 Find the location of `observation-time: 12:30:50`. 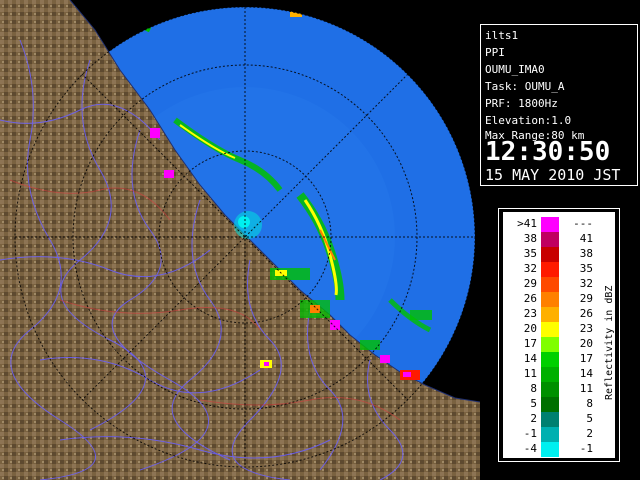

observation-time: 12:30:50 is located at coordinates (548, 152).